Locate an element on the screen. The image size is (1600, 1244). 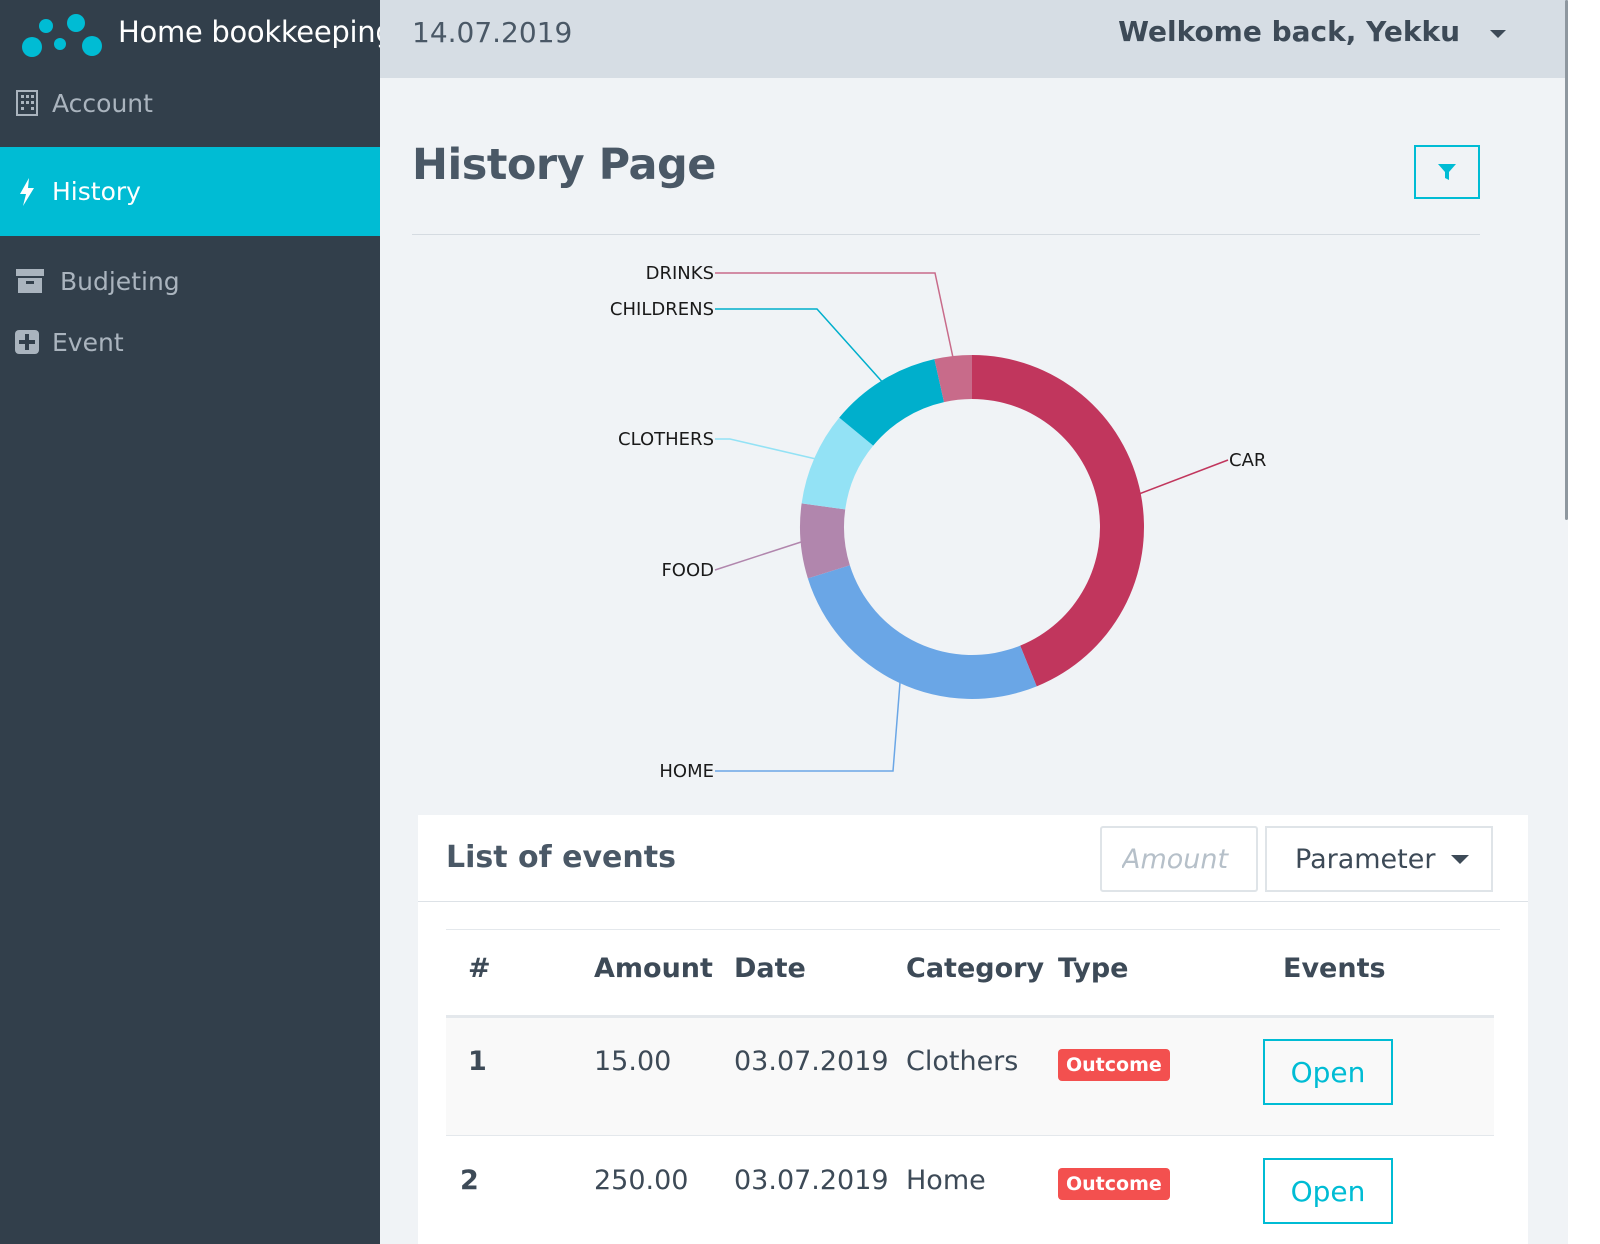
archive-icon is located at coordinates (30, 281).